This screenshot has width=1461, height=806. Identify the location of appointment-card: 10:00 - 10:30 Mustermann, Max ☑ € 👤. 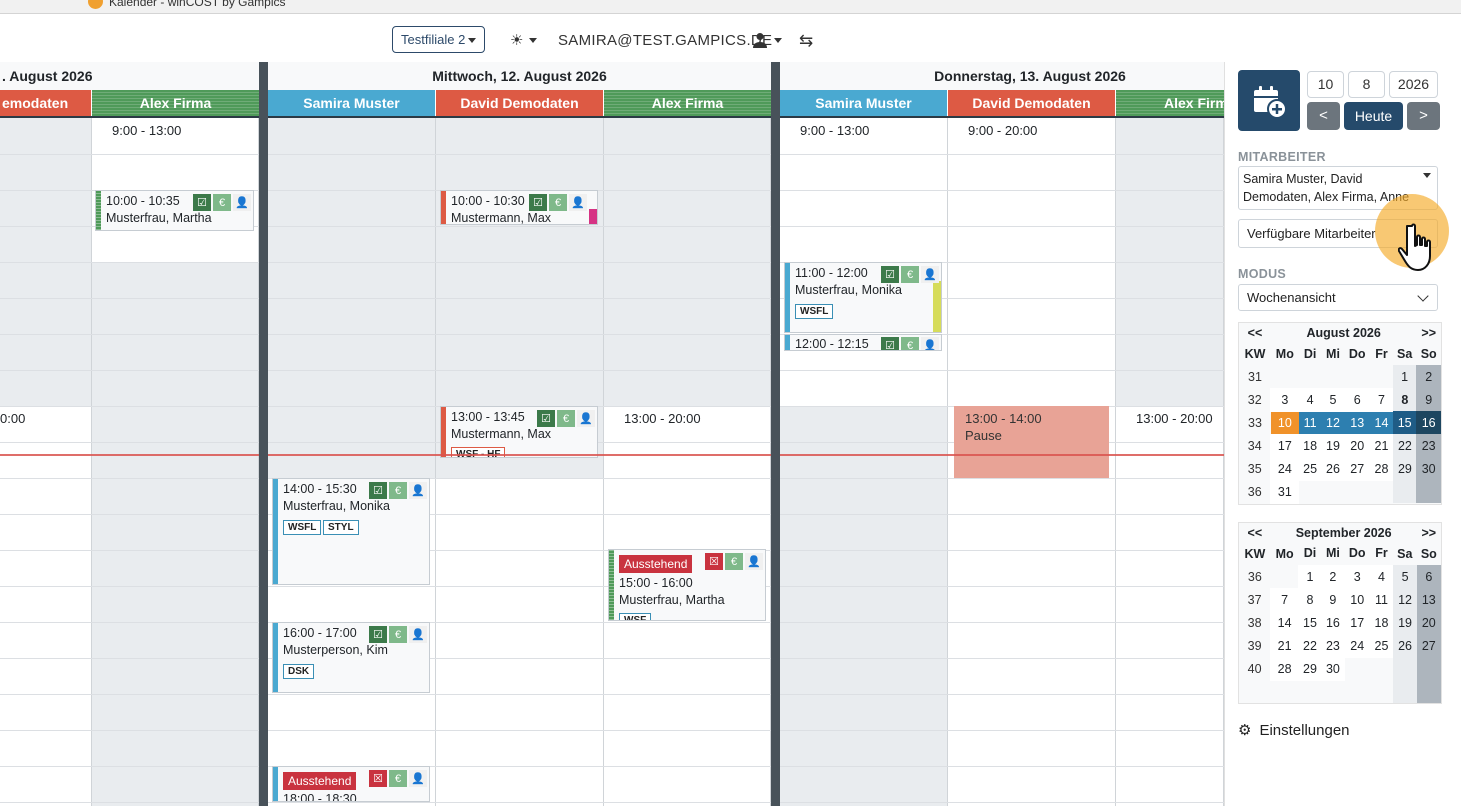
(519, 207).